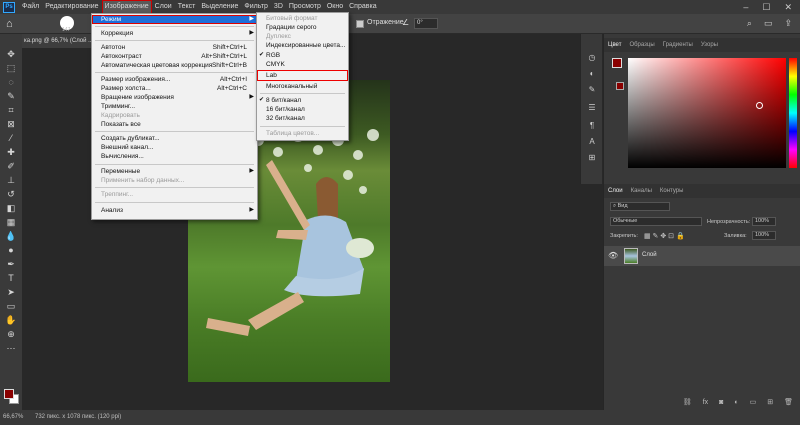 This screenshot has width=800, height=425. Describe the element at coordinates (174, 19) in the screenshot. I see `menu-item-mode: Режим ▶` at that location.